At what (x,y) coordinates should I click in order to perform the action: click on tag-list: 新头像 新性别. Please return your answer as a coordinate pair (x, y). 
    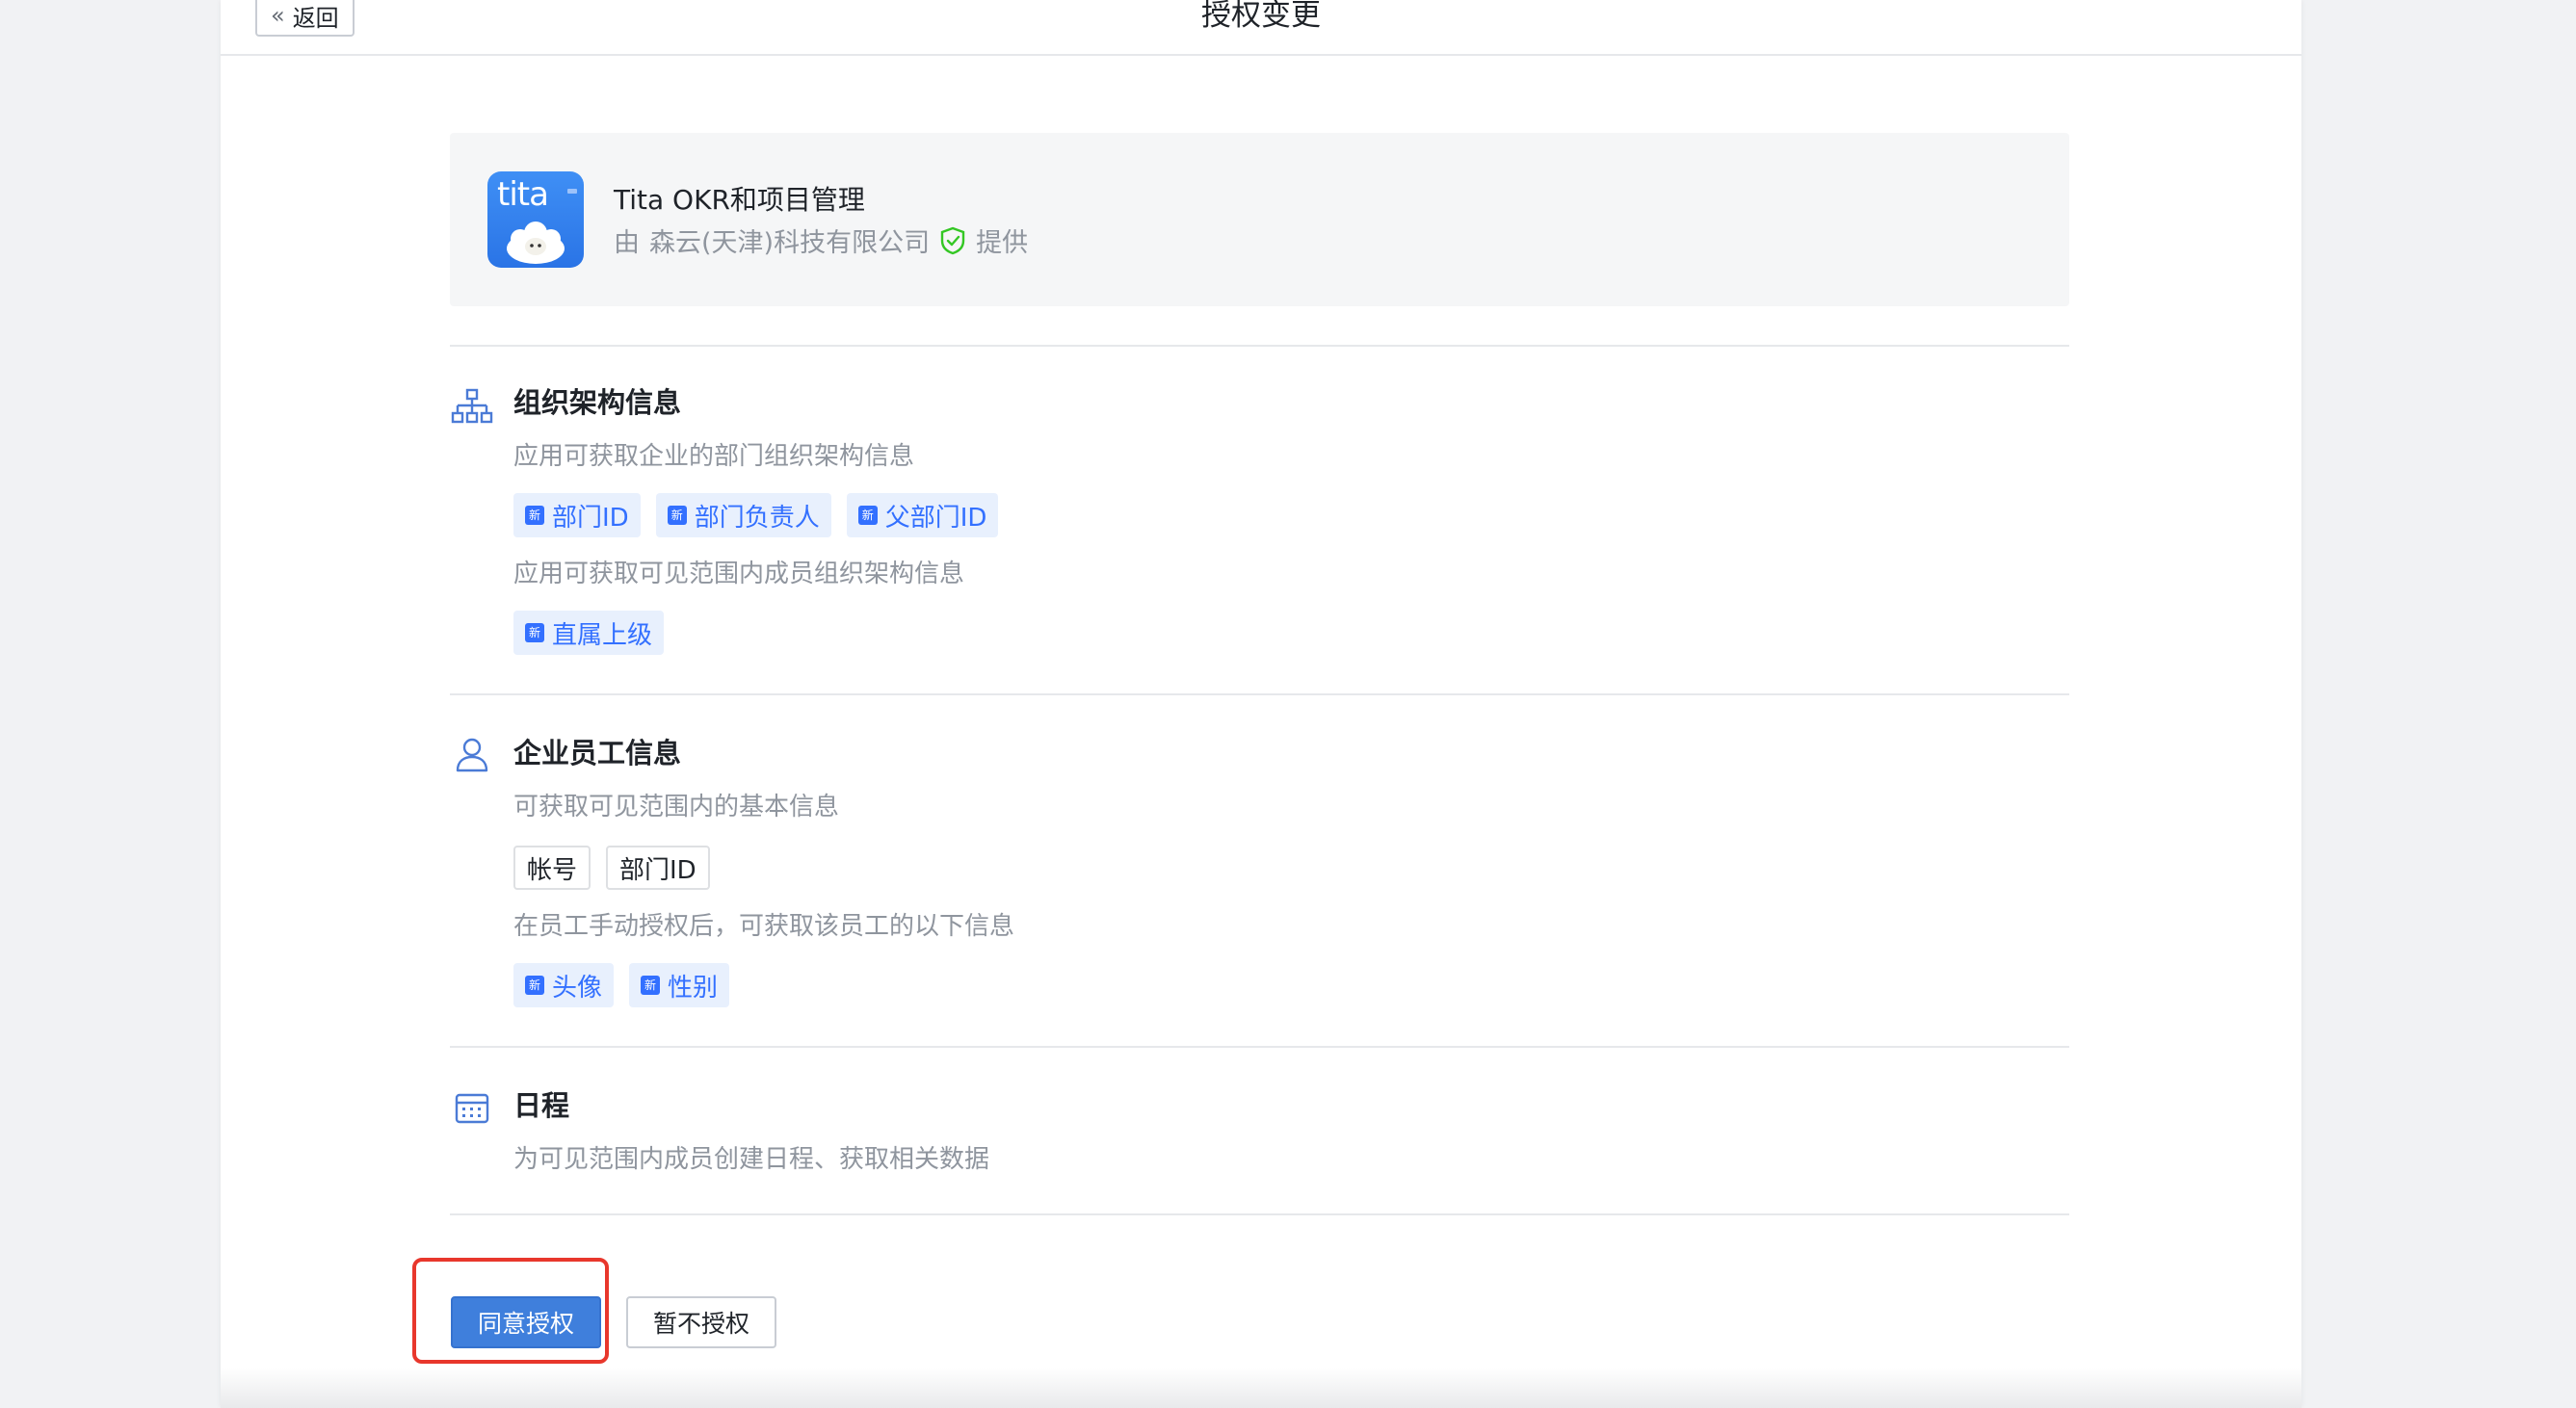
    Looking at the image, I should click on (1291, 985).